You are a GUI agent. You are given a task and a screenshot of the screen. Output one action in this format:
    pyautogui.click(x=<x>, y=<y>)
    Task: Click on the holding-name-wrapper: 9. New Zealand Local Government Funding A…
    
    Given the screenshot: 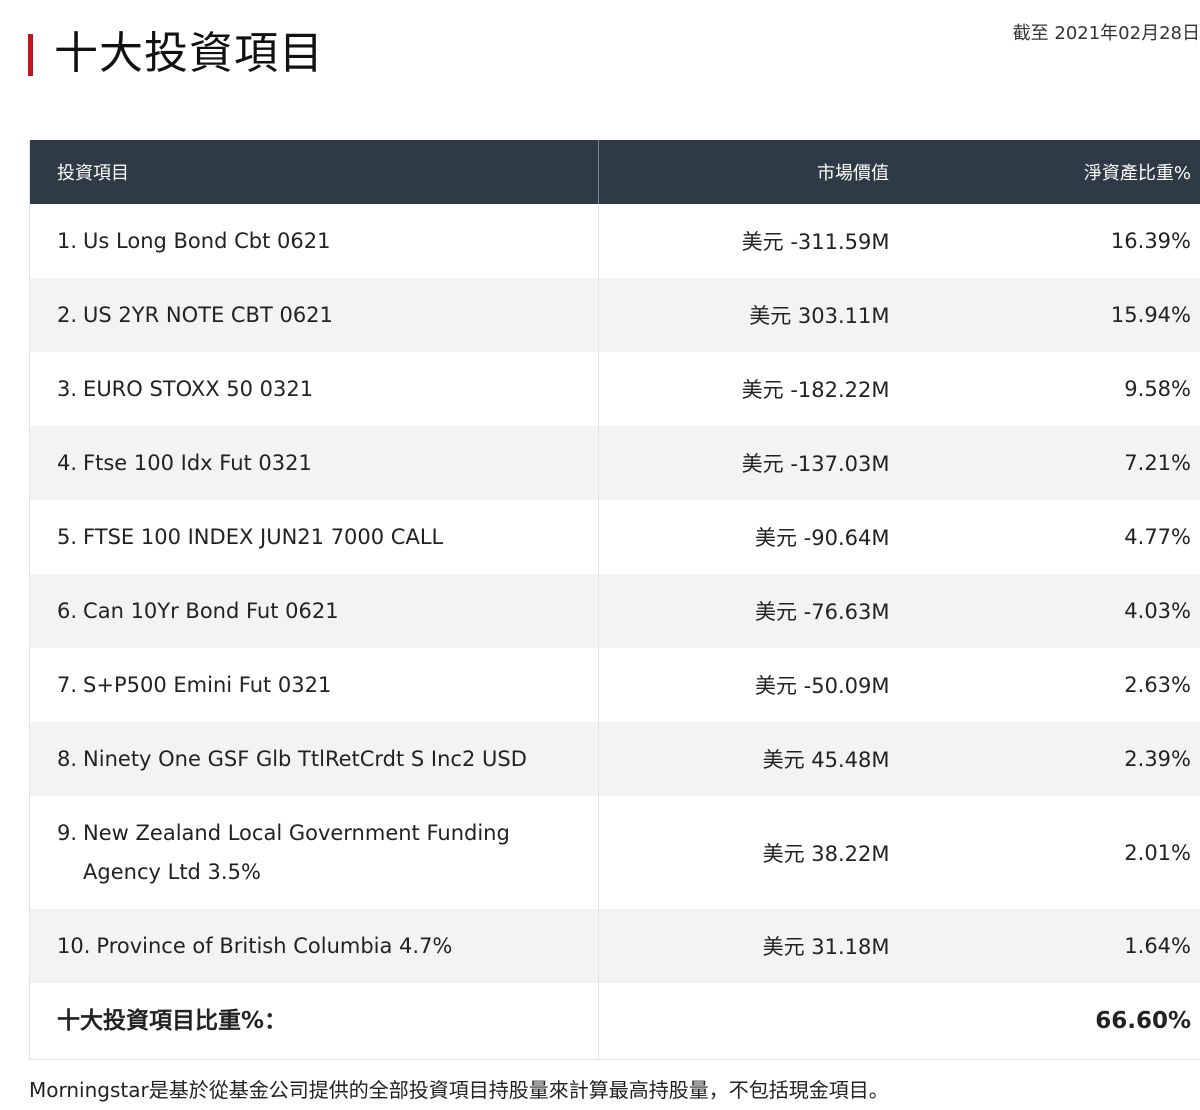 What is the action you would take?
    pyautogui.click(x=327, y=853)
    